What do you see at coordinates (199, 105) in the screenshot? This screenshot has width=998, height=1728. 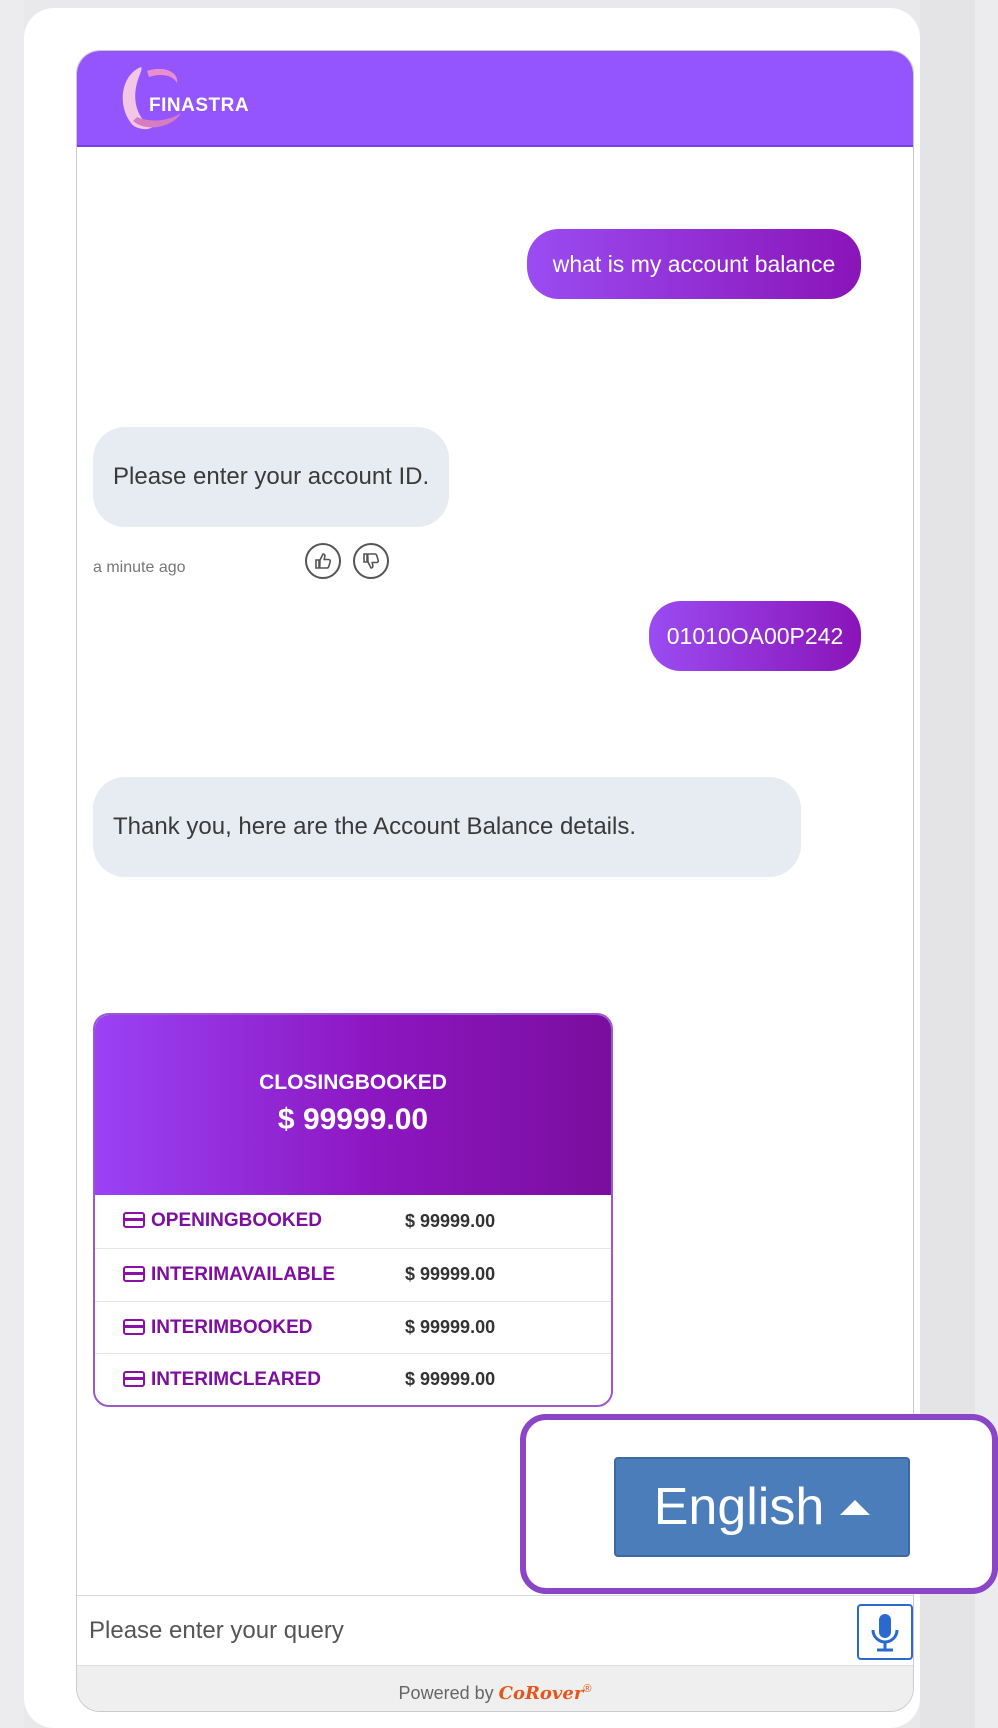 I see `brand-name: FINASTRA` at bounding box center [199, 105].